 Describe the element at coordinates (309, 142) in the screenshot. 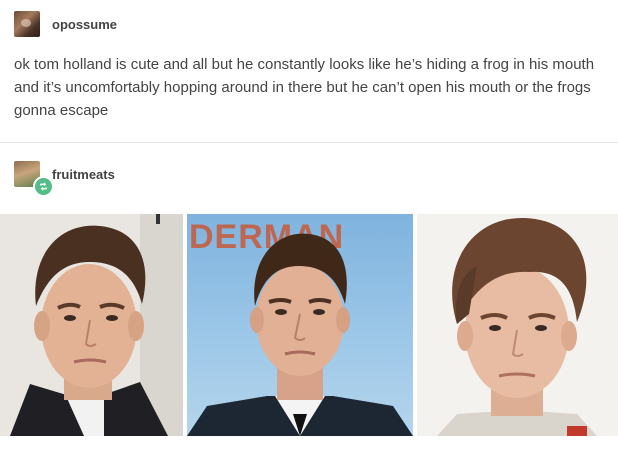

I see `divider` at that location.